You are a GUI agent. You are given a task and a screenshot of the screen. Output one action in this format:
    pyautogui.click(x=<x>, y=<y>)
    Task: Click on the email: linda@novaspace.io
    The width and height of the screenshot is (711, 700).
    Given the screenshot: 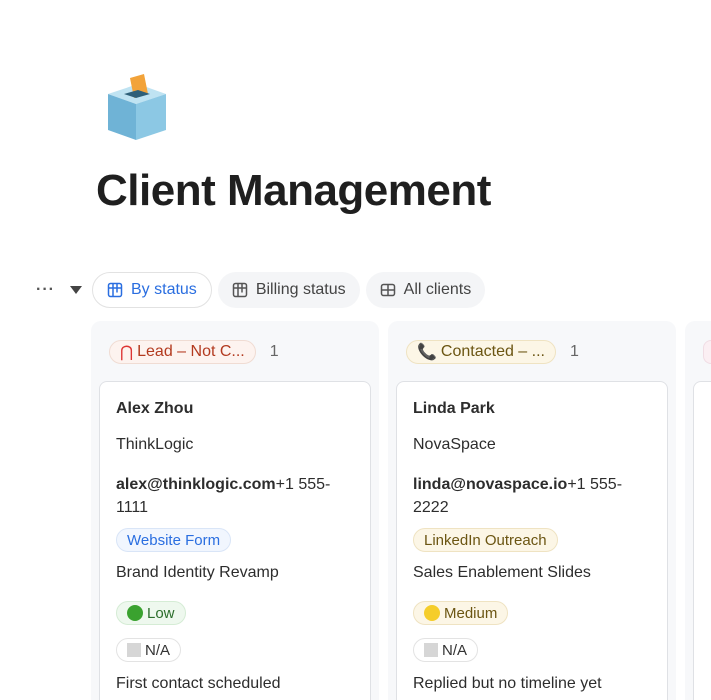 What is the action you would take?
    pyautogui.click(x=490, y=484)
    